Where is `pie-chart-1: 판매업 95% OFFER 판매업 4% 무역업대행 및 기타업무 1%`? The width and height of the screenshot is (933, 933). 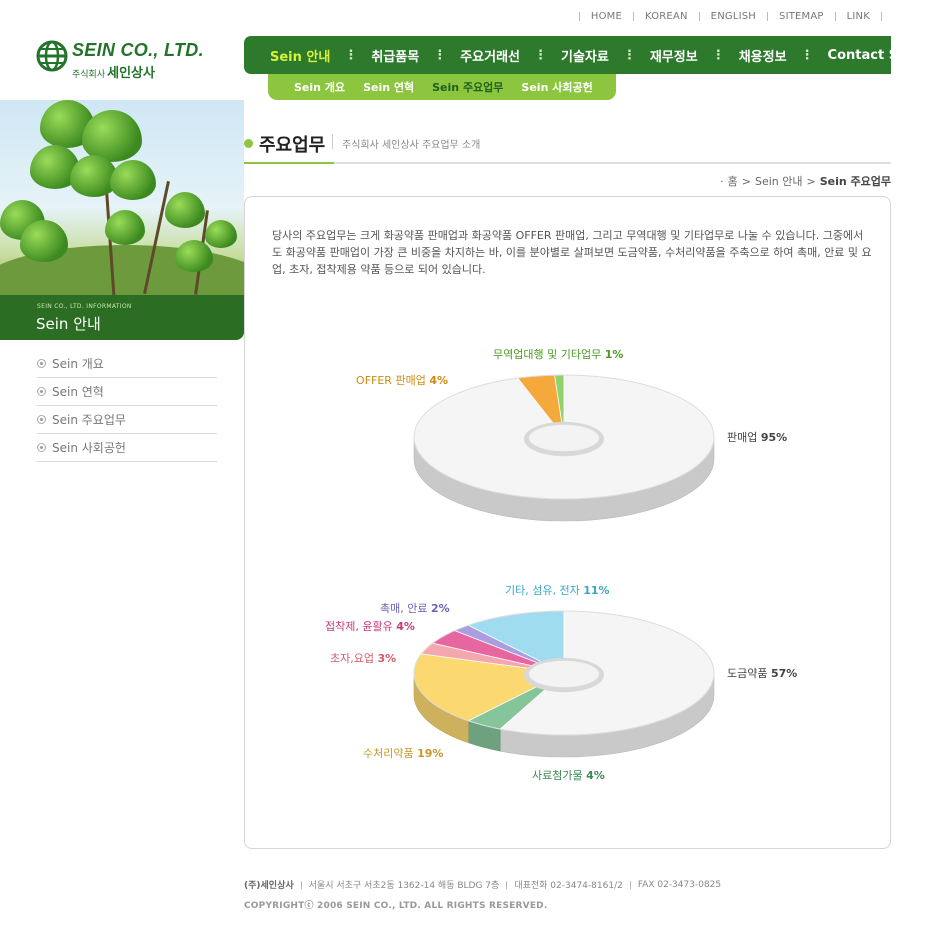
pie-chart-1: 판매업 95% OFFER 판매업 4% 무역업대행 및 기타업무 1% is located at coordinates (571, 435).